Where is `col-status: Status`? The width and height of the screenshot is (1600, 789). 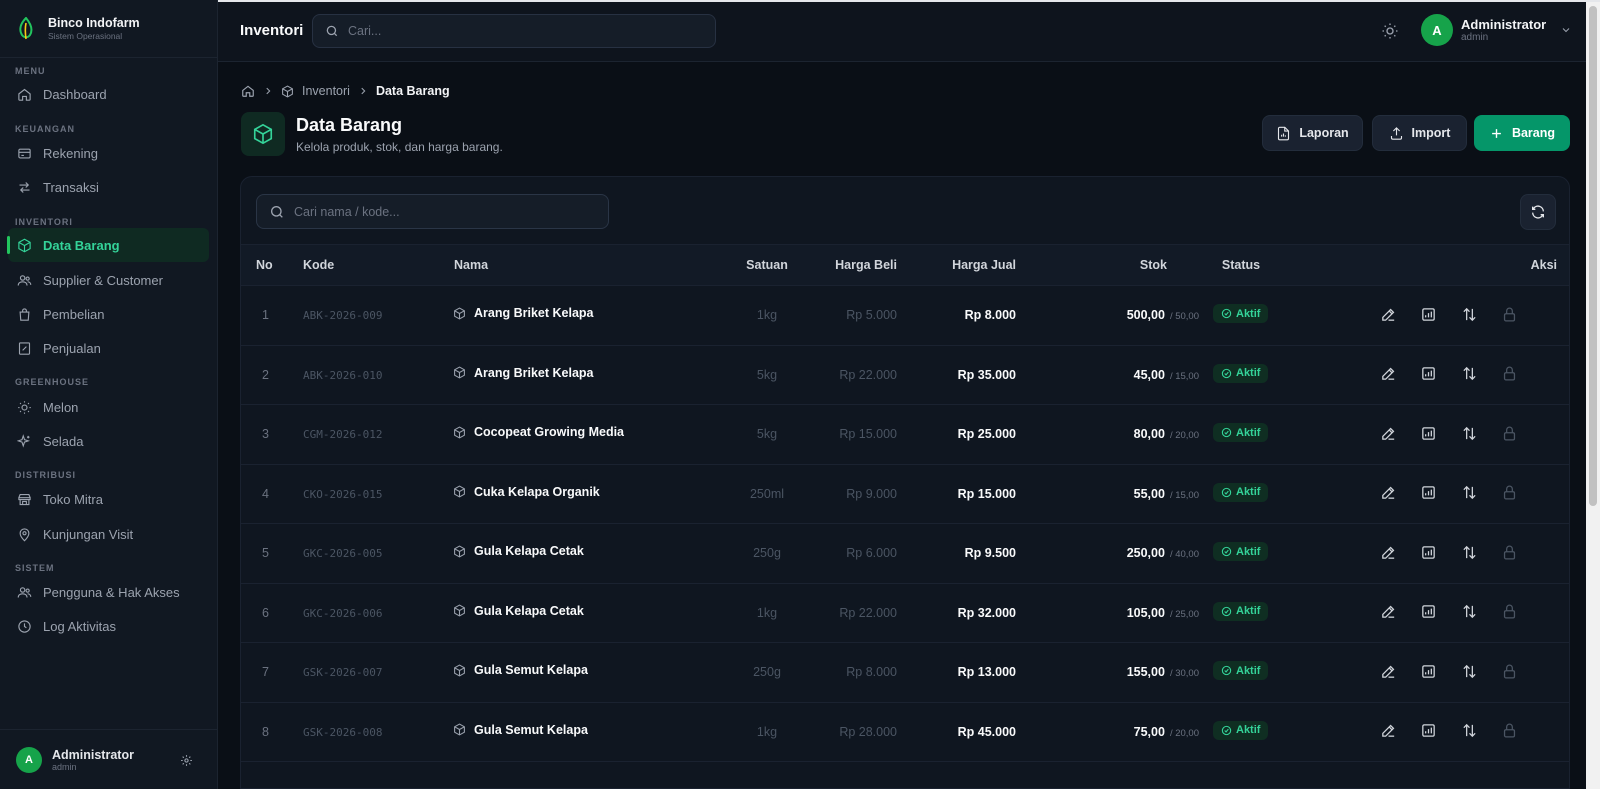 col-status: Status is located at coordinates (1241, 265).